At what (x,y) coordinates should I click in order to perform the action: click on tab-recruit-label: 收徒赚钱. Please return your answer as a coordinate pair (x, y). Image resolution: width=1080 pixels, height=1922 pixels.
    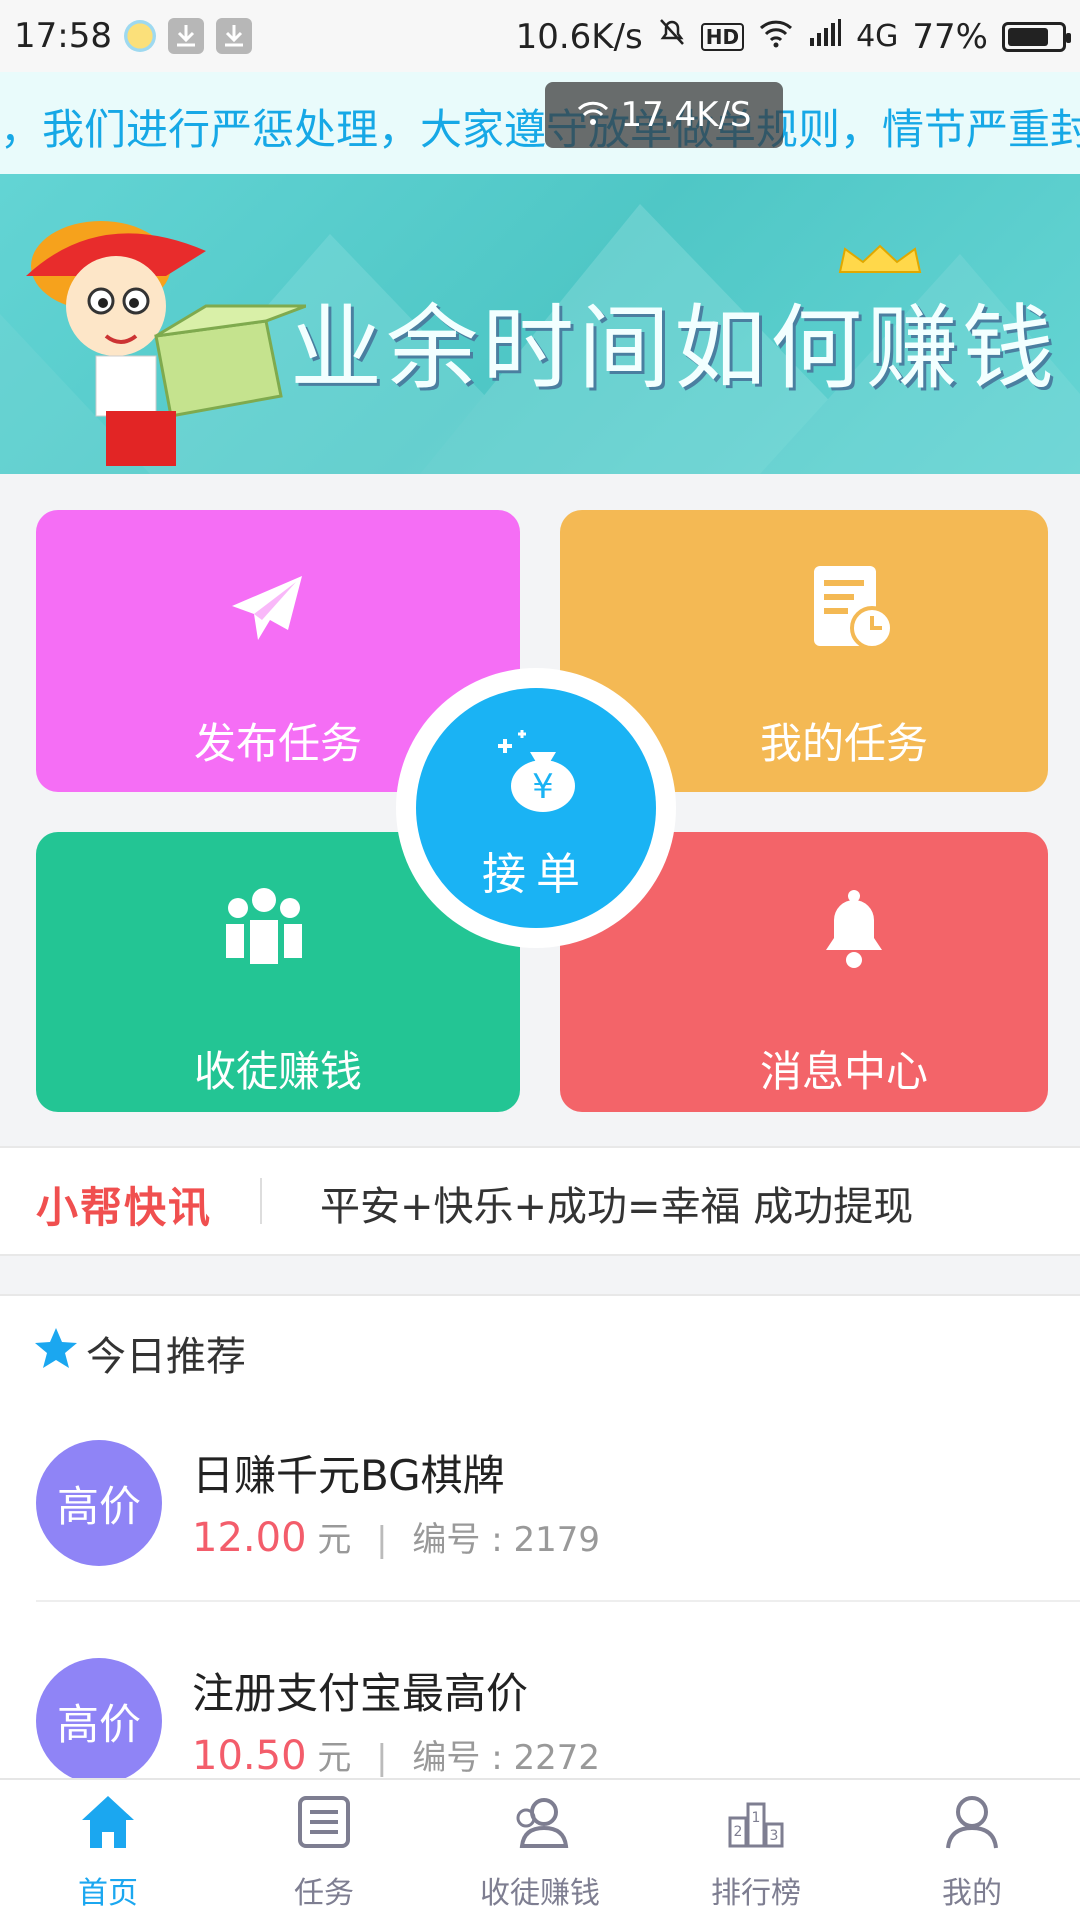
    Looking at the image, I should click on (540, 1893).